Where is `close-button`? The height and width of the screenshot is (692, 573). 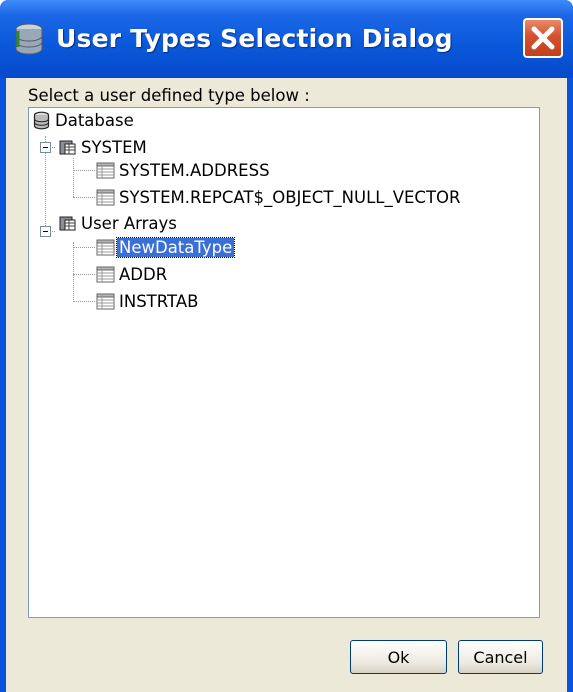
close-button is located at coordinates (543, 38).